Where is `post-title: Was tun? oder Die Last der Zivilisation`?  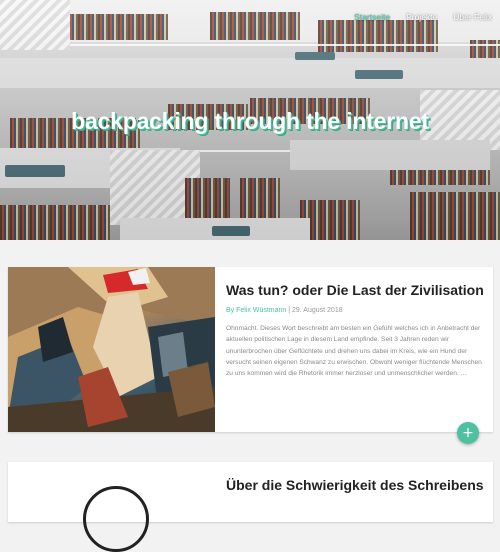 post-title: Was tun? oder Die Last der Zivilisation is located at coordinates (355, 290).